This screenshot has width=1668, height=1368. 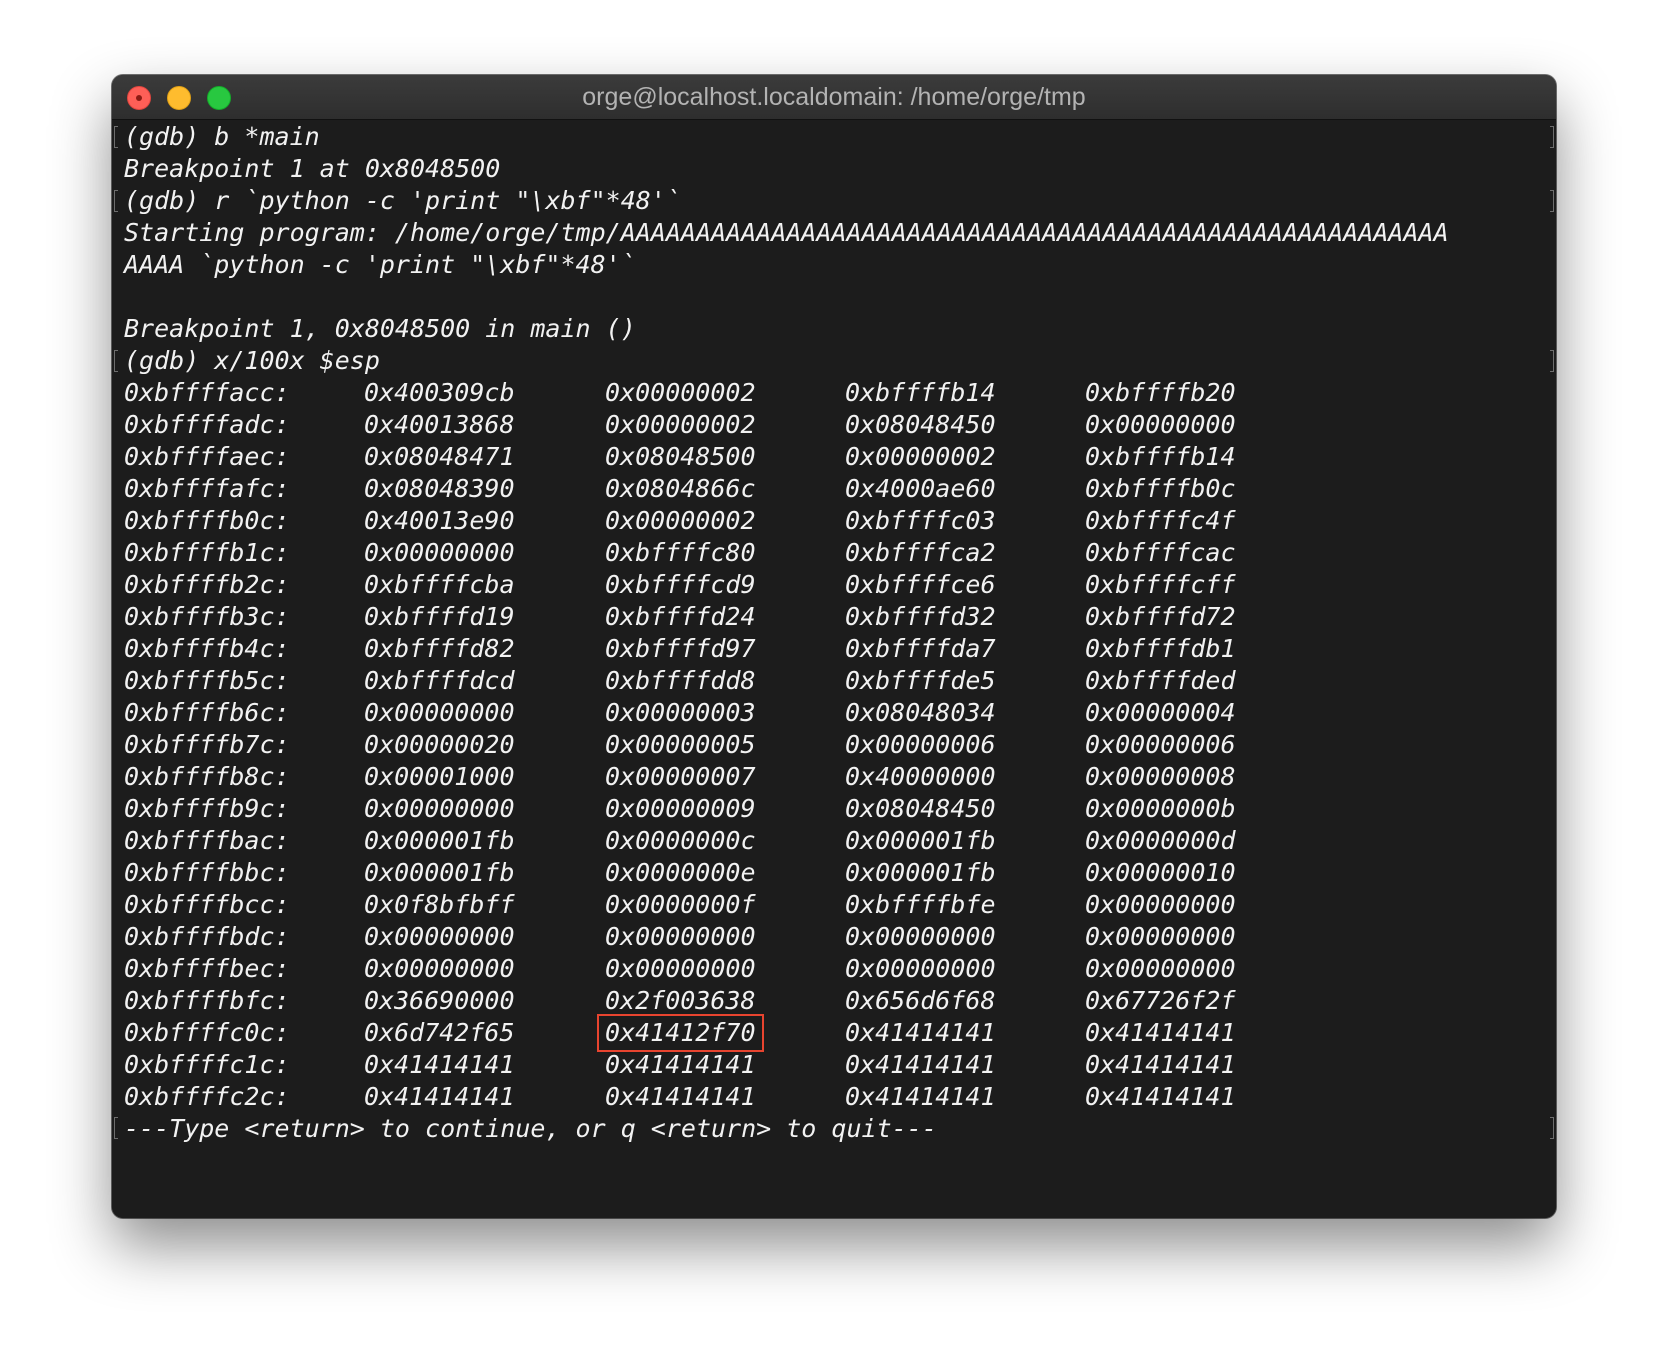 I want to click on output-line: Breakpoint 1 at 0x8048500, so click(x=312, y=168).